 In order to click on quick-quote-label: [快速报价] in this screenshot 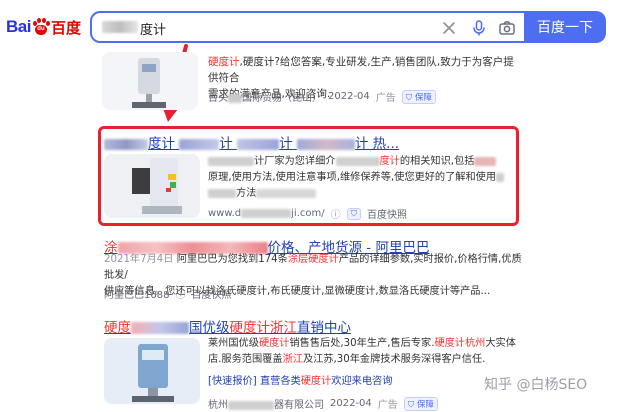, I will do `click(232, 381)`.